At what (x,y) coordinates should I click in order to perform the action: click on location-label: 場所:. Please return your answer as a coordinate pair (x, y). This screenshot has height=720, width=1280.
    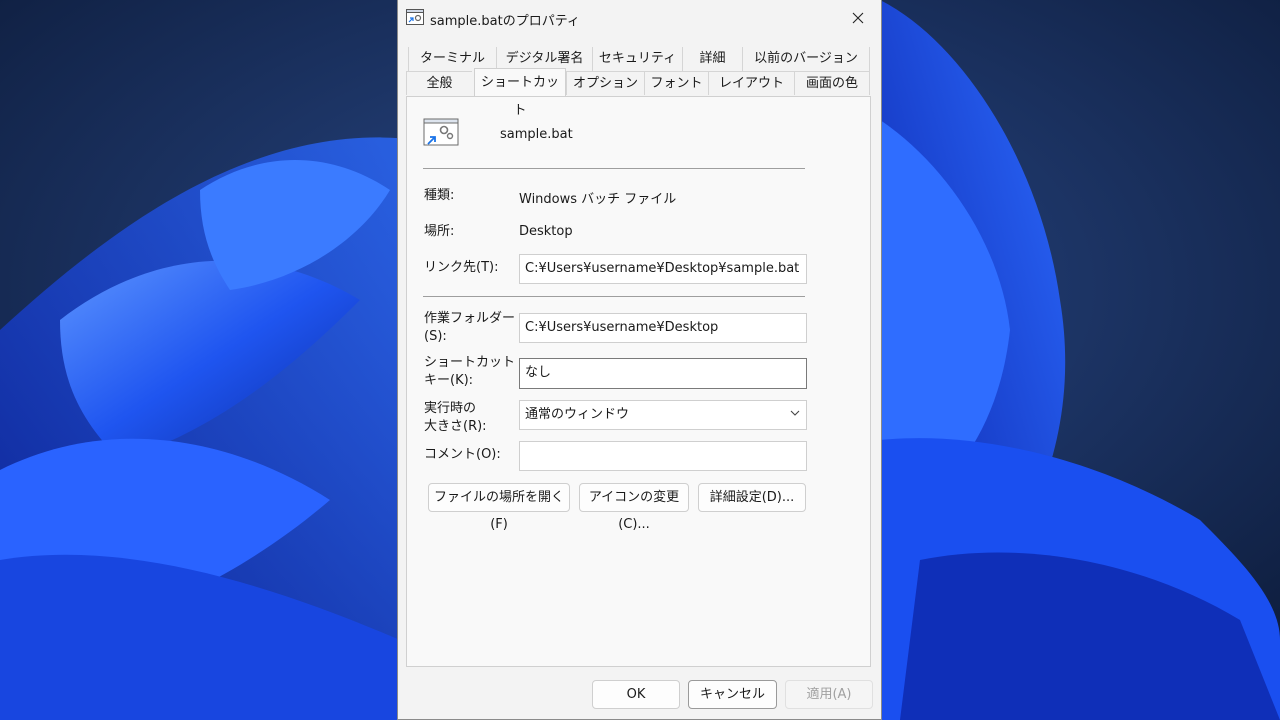
    Looking at the image, I should click on (439, 231).